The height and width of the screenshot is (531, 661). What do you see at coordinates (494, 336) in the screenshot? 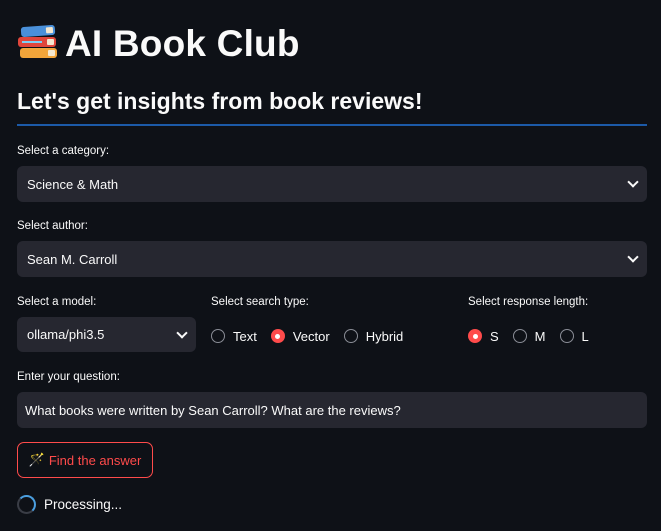
I see `radio-label: S` at bounding box center [494, 336].